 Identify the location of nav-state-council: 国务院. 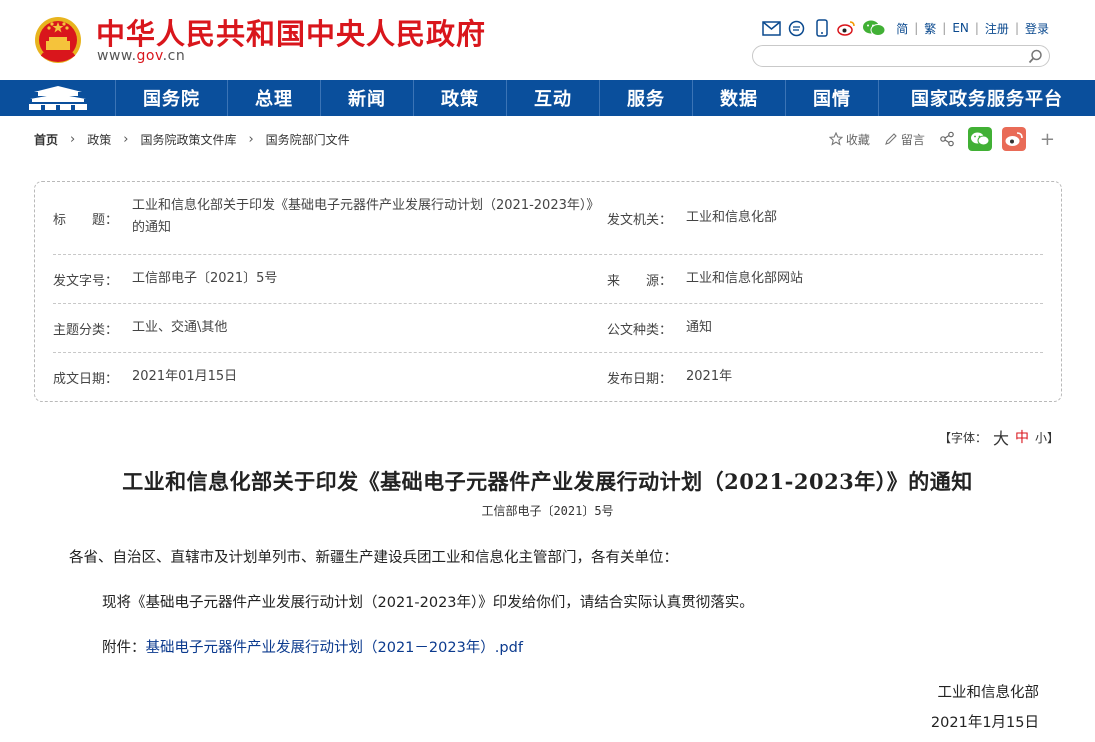
(172, 98).